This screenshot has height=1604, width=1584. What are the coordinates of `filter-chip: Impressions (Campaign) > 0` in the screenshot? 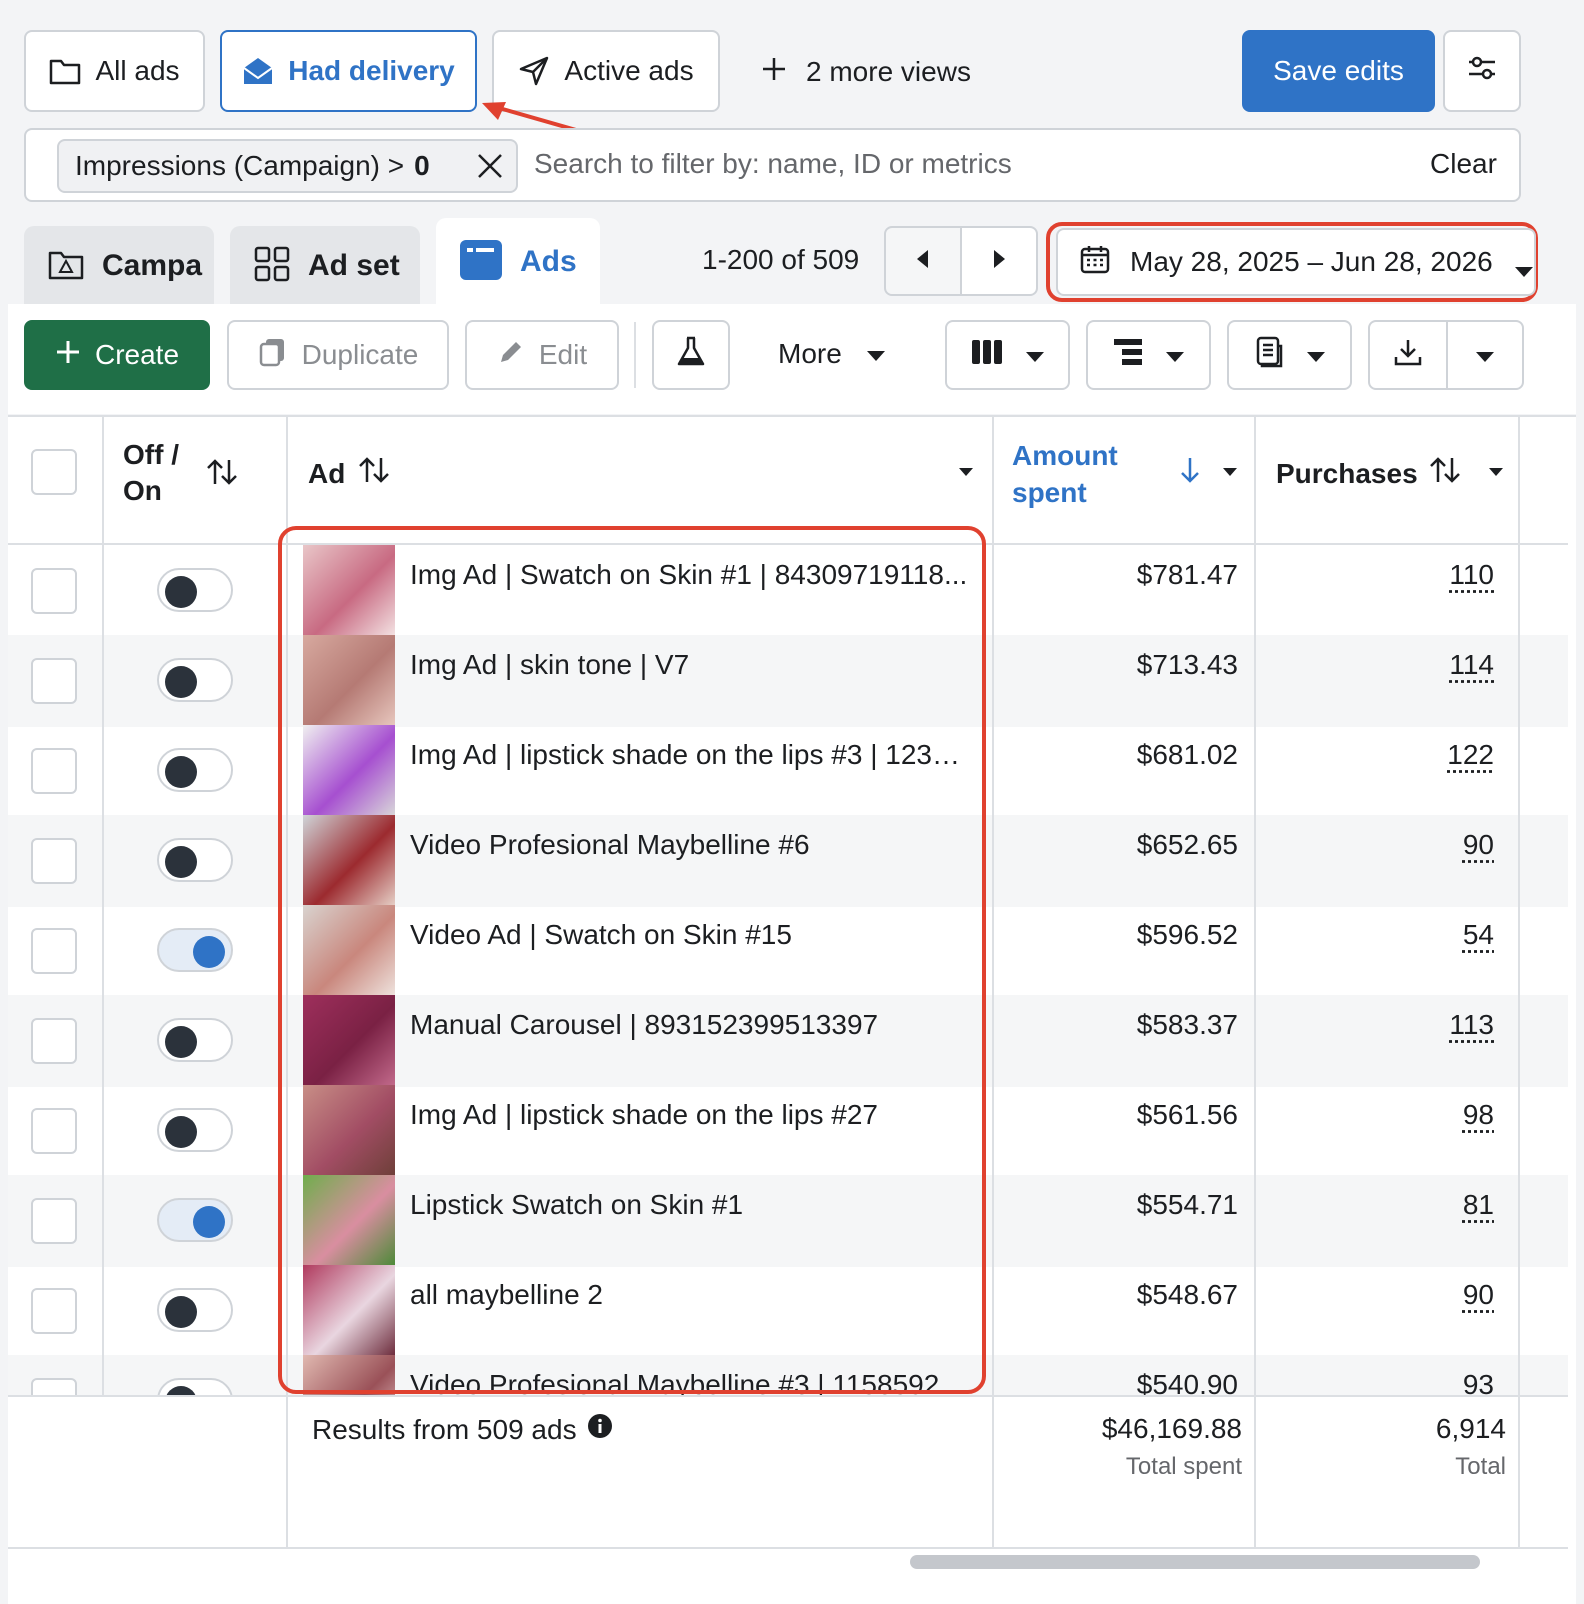 It's located at (287, 166).